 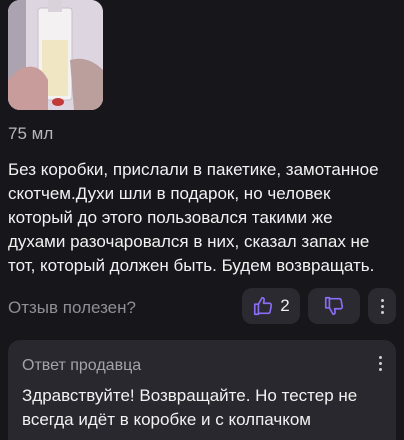 What do you see at coordinates (202, 306) in the screenshot?
I see `helpful-row: Отзыв полезен? 2` at bounding box center [202, 306].